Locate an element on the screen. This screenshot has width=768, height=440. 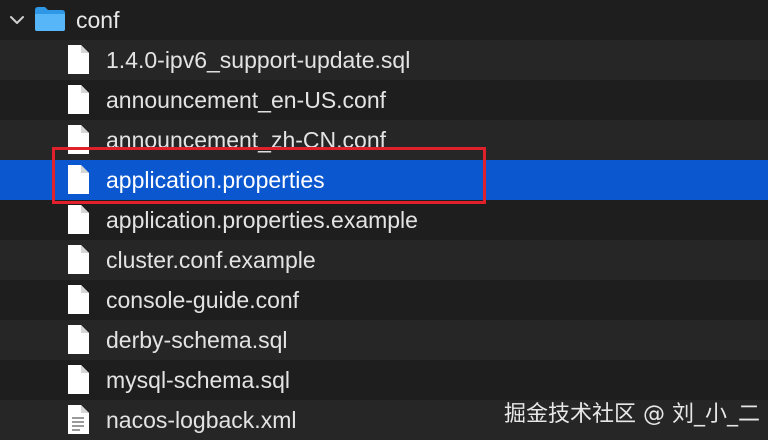
folder-icon is located at coordinates (50, 19).